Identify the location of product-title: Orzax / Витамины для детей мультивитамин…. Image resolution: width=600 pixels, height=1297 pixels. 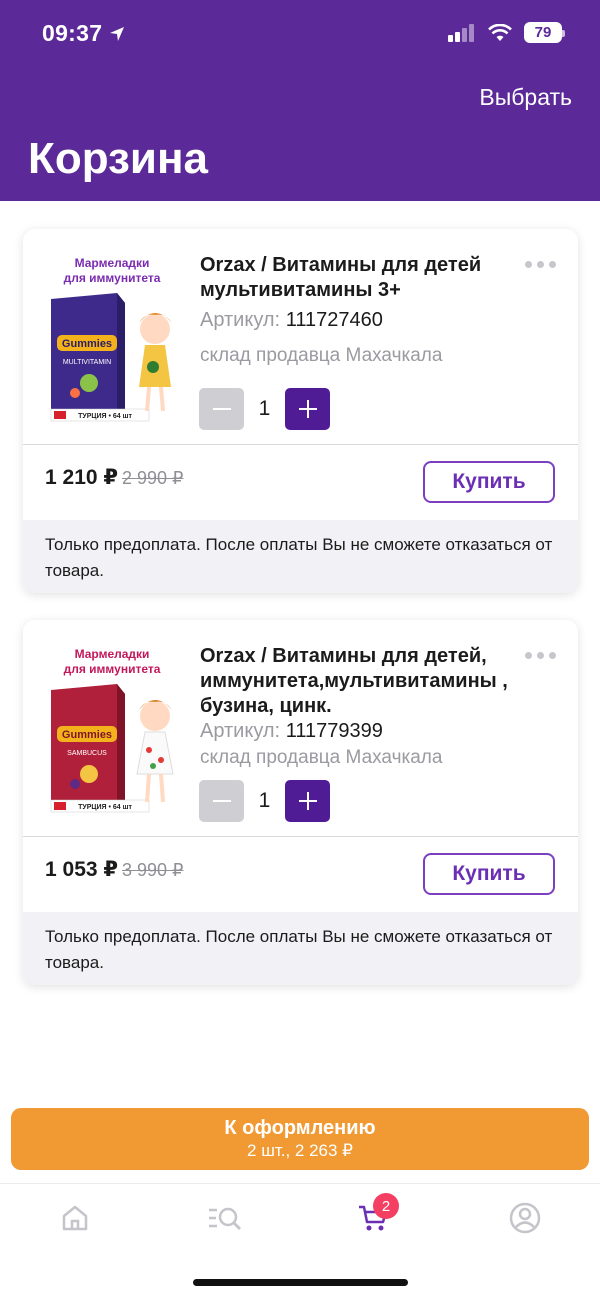
(365, 278).